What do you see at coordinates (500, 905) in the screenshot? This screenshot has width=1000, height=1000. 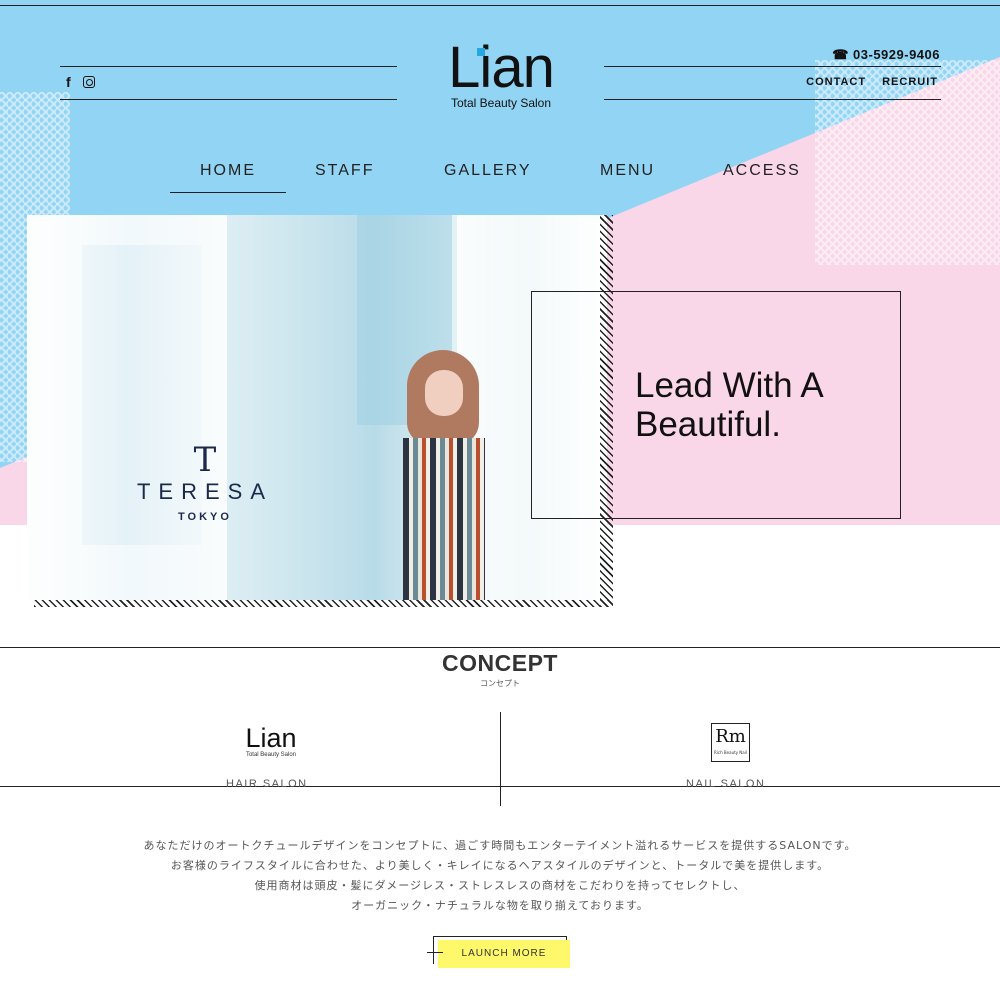 I see `concept-line: オーガニック・ナチュラルな物を取り揃えております。` at bounding box center [500, 905].